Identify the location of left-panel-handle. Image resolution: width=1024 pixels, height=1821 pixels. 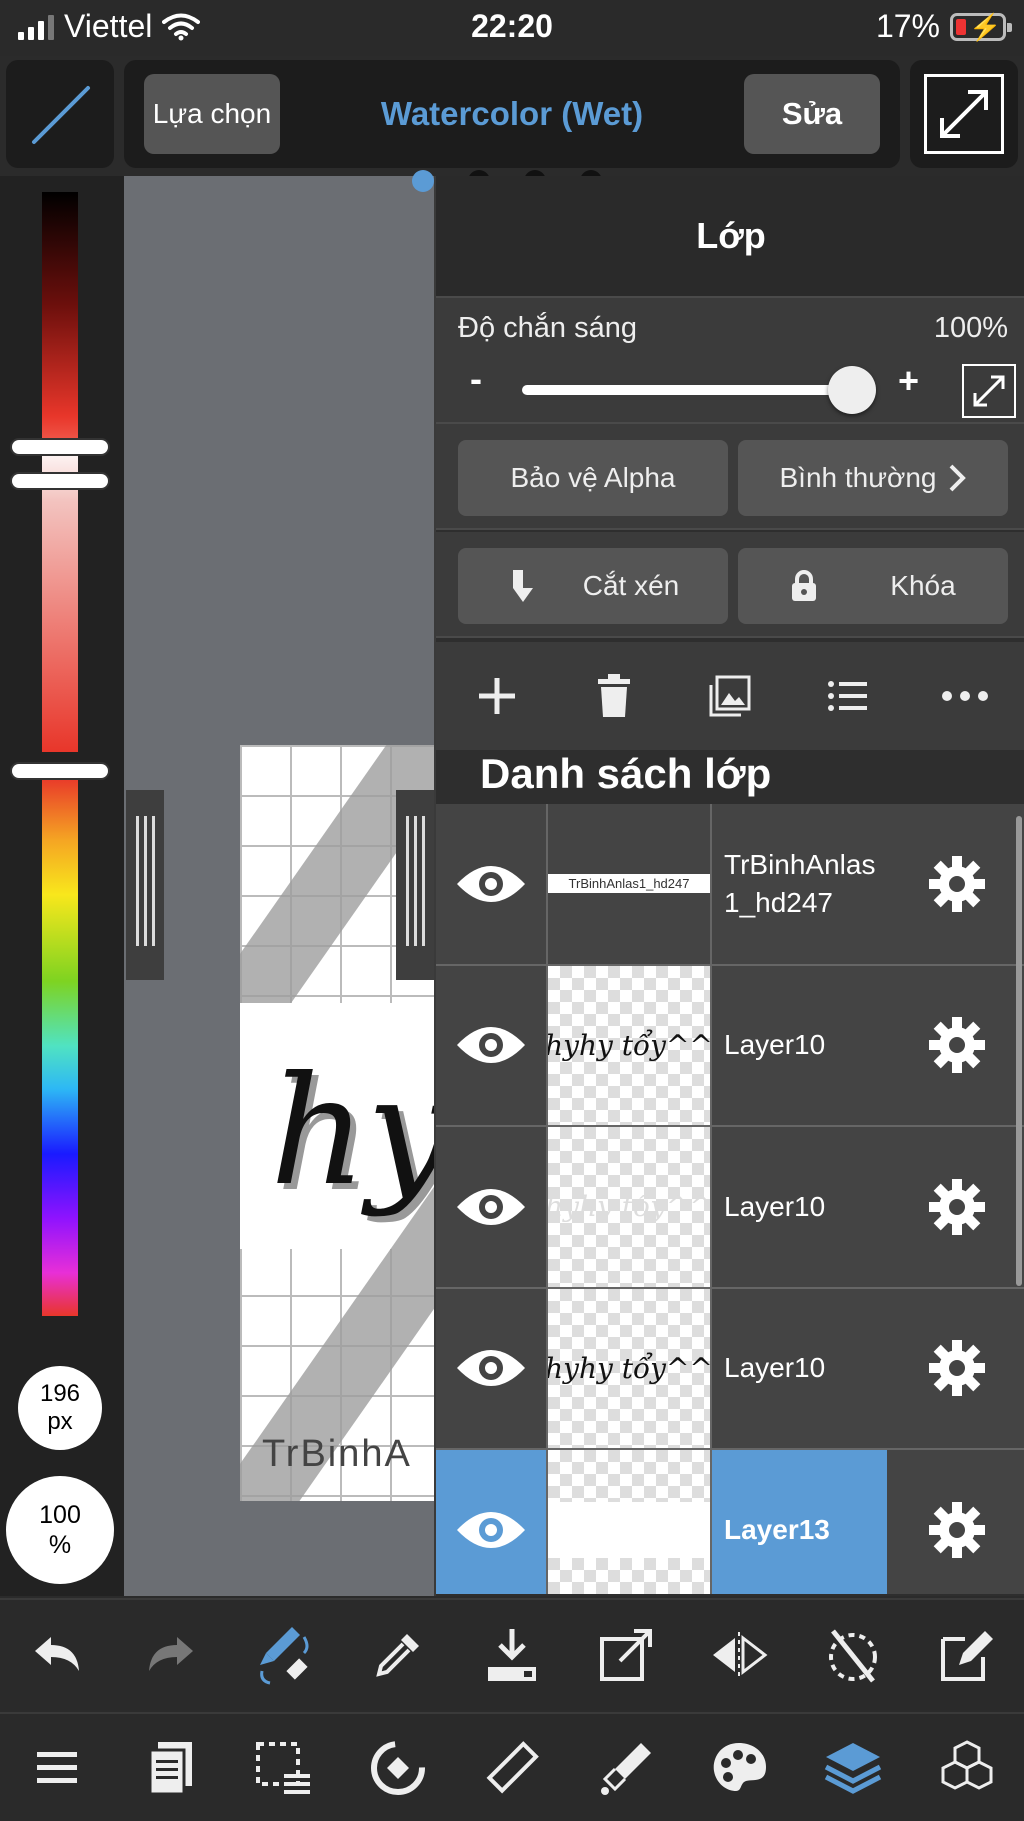
(145, 885).